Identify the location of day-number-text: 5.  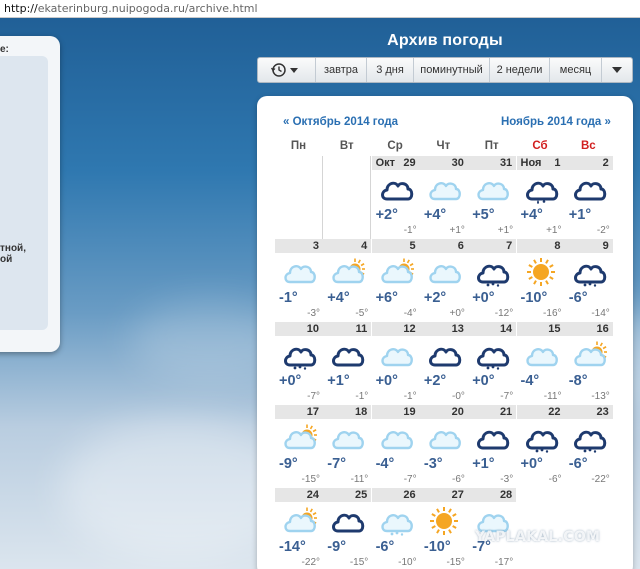
(412, 246).